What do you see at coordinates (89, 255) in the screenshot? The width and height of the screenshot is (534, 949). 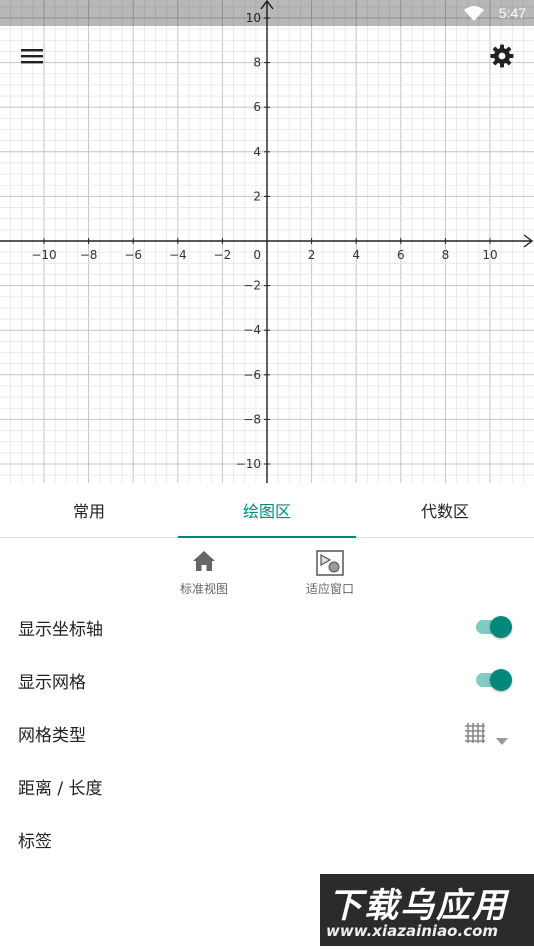 I see `x-tick-label: −8` at bounding box center [89, 255].